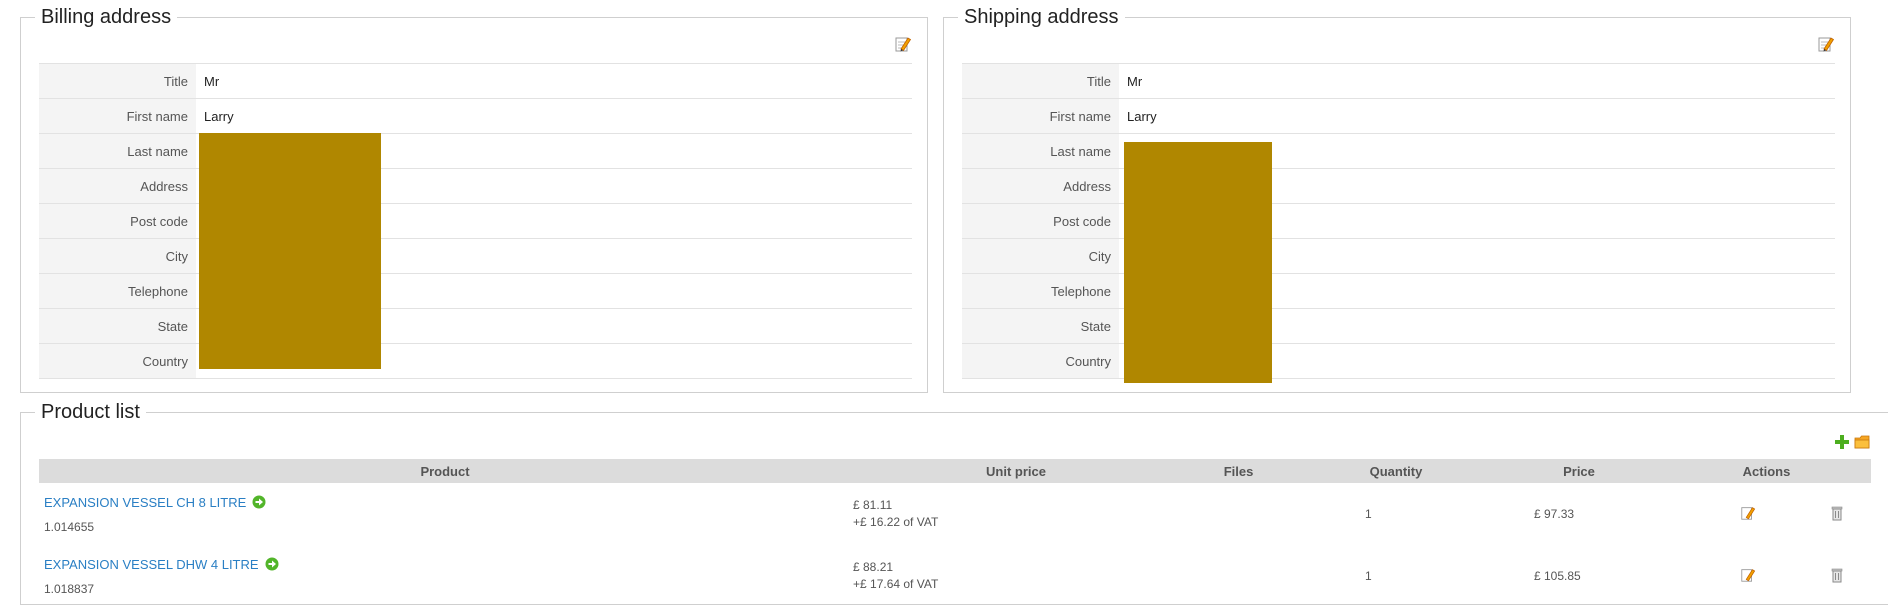 The image size is (1888, 611). What do you see at coordinates (1016, 514) in the screenshot?
I see `unit-price-cell: £ 81.11 +£ 16.22 of VAT` at bounding box center [1016, 514].